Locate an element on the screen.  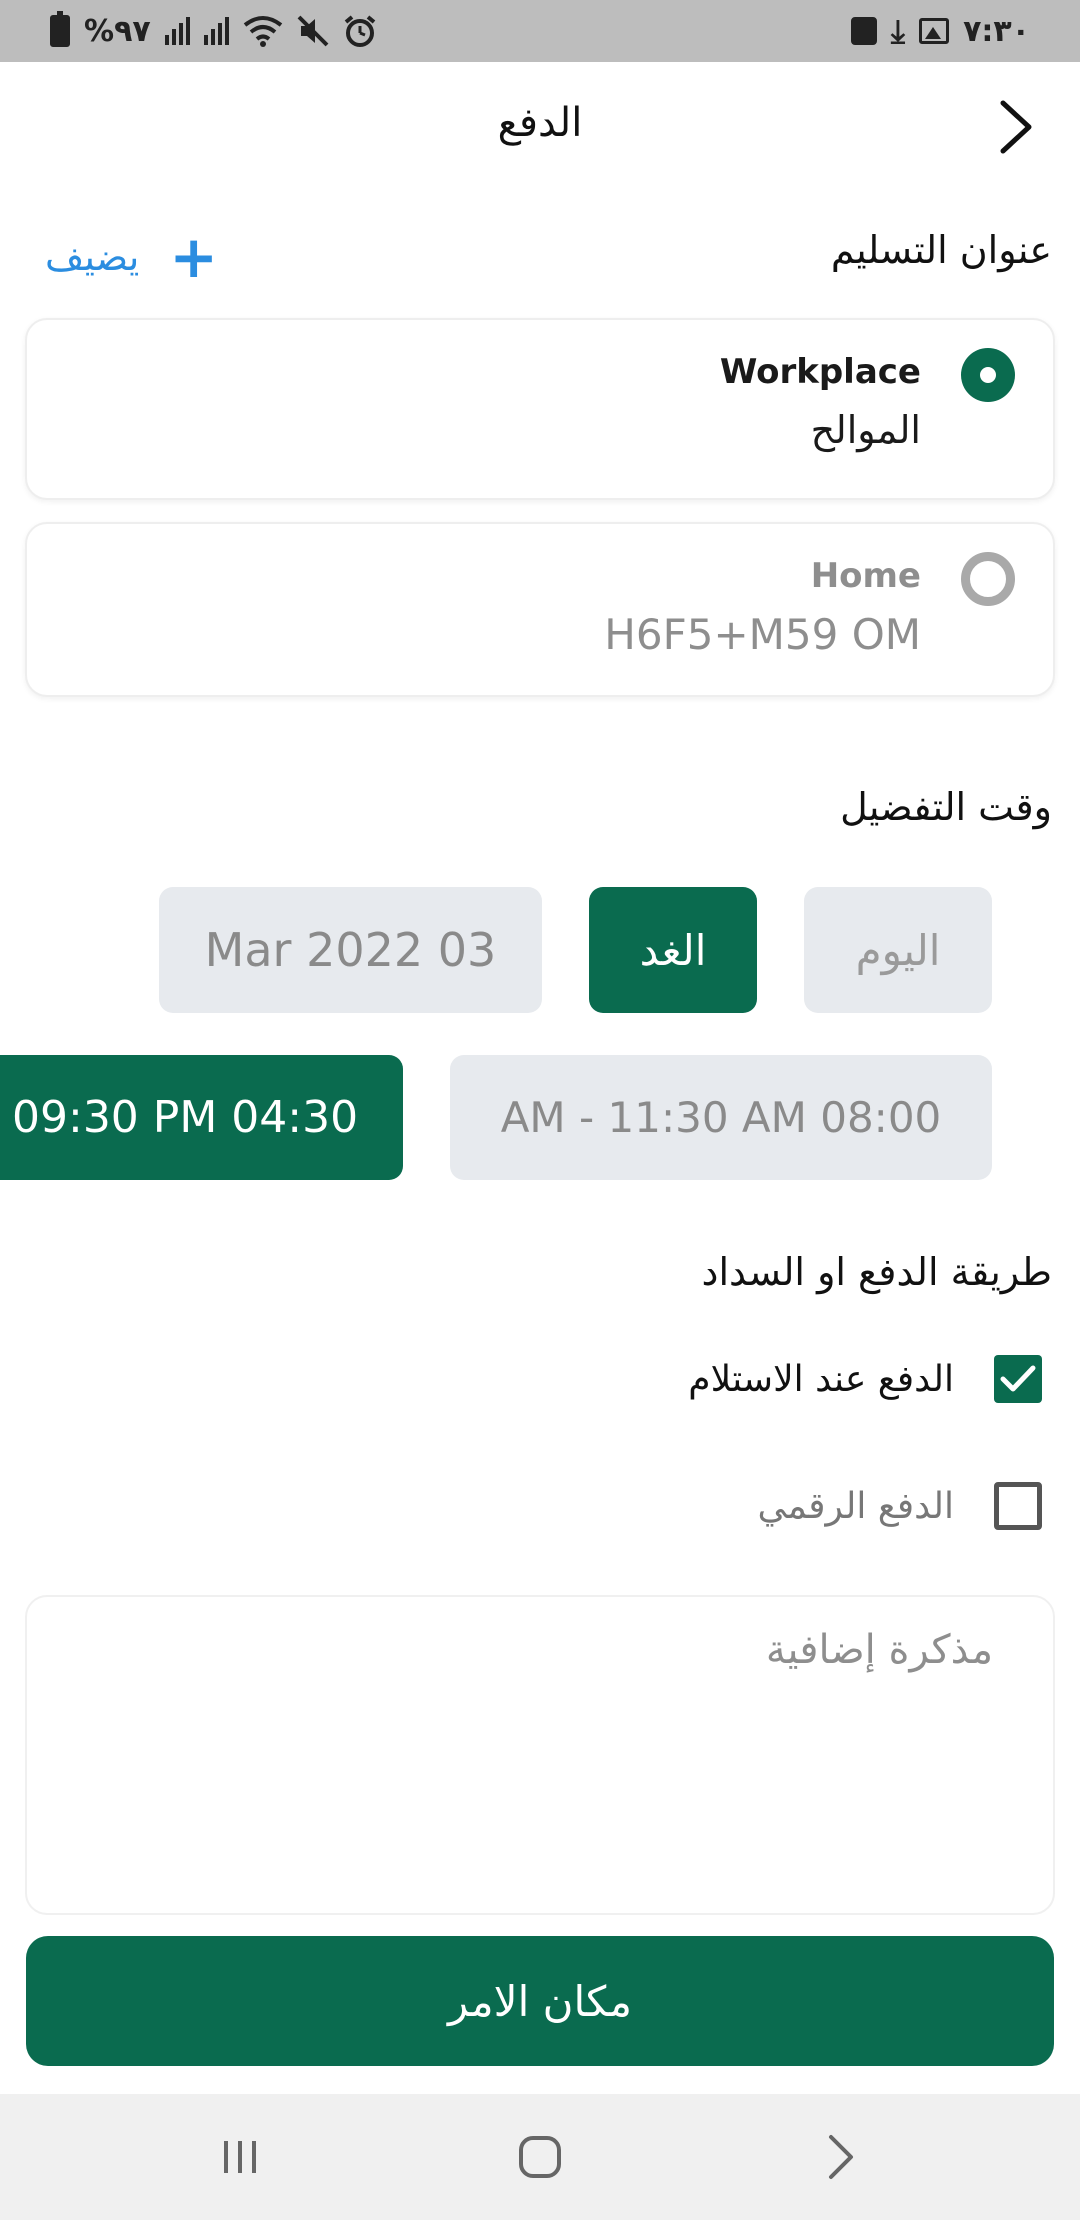
time-section-title: وقت التفضيل is located at coordinates (946, 807).